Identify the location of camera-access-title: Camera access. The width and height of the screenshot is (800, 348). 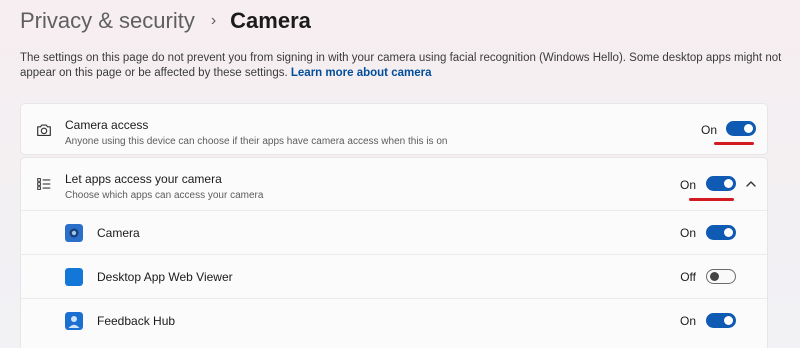
(107, 125).